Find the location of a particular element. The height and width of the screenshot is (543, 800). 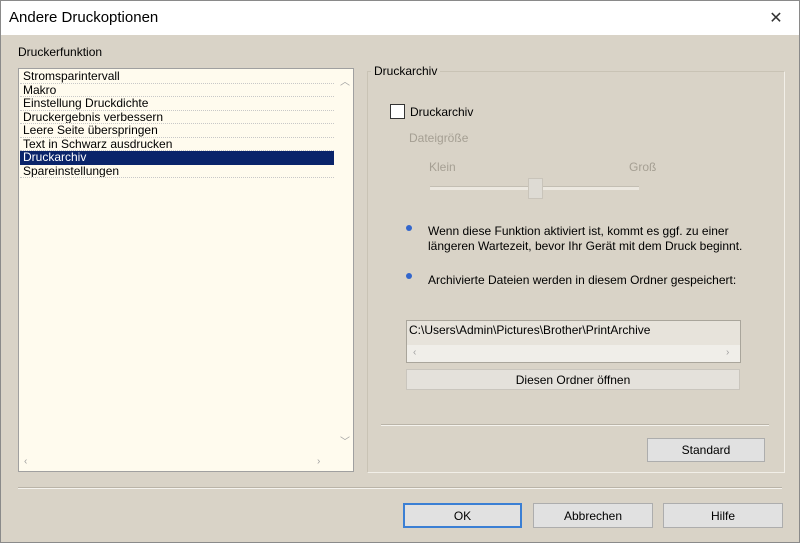

scroll-up-icon: ︿ is located at coordinates (345, 80).